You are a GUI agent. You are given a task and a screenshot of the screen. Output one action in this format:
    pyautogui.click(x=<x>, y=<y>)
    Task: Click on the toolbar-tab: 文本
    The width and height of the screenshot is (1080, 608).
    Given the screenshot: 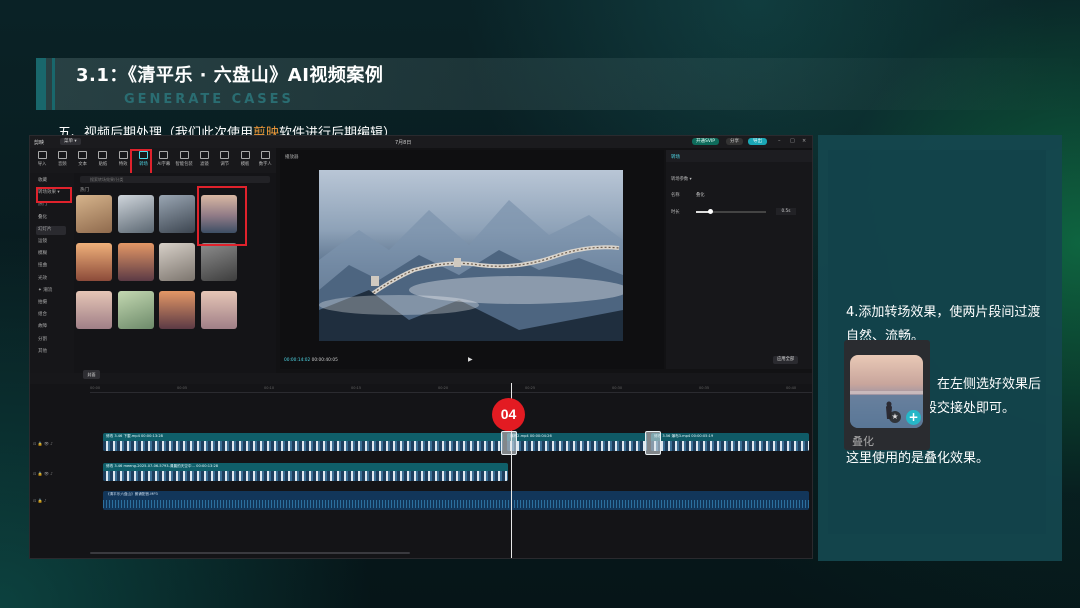 What is the action you would take?
    pyautogui.click(x=83, y=159)
    